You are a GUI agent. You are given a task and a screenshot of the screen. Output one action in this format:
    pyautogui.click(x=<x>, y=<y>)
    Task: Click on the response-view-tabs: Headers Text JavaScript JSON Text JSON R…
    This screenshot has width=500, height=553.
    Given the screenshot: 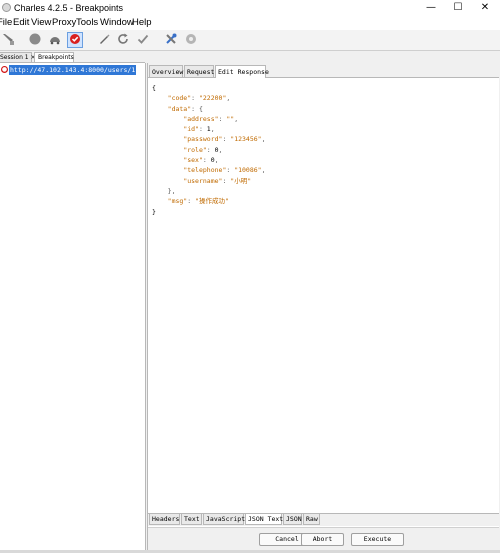 What is the action you would take?
    pyautogui.click(x=323, y=519)
    